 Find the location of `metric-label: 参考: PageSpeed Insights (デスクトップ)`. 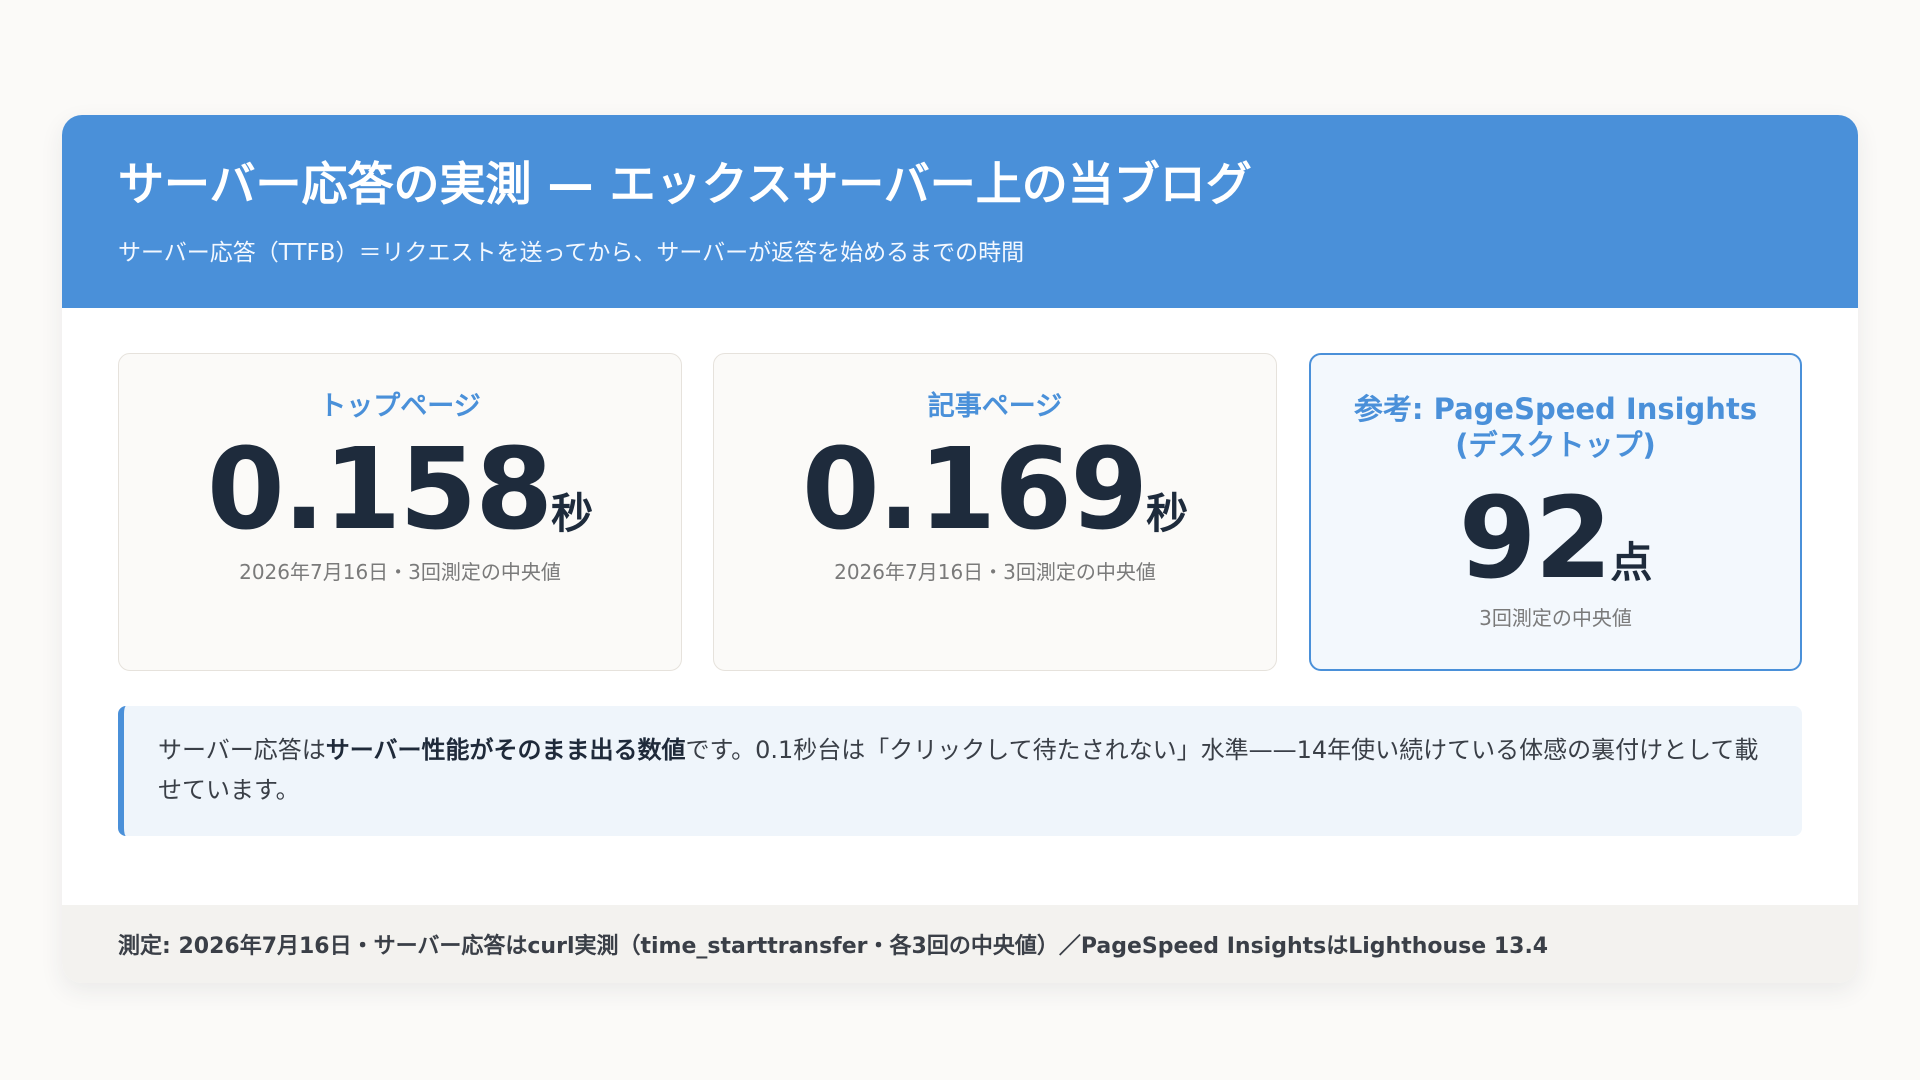

metric-label: 参考: PageSpeed Insights (デスクトップ) is located at coordinates (1555, 427).